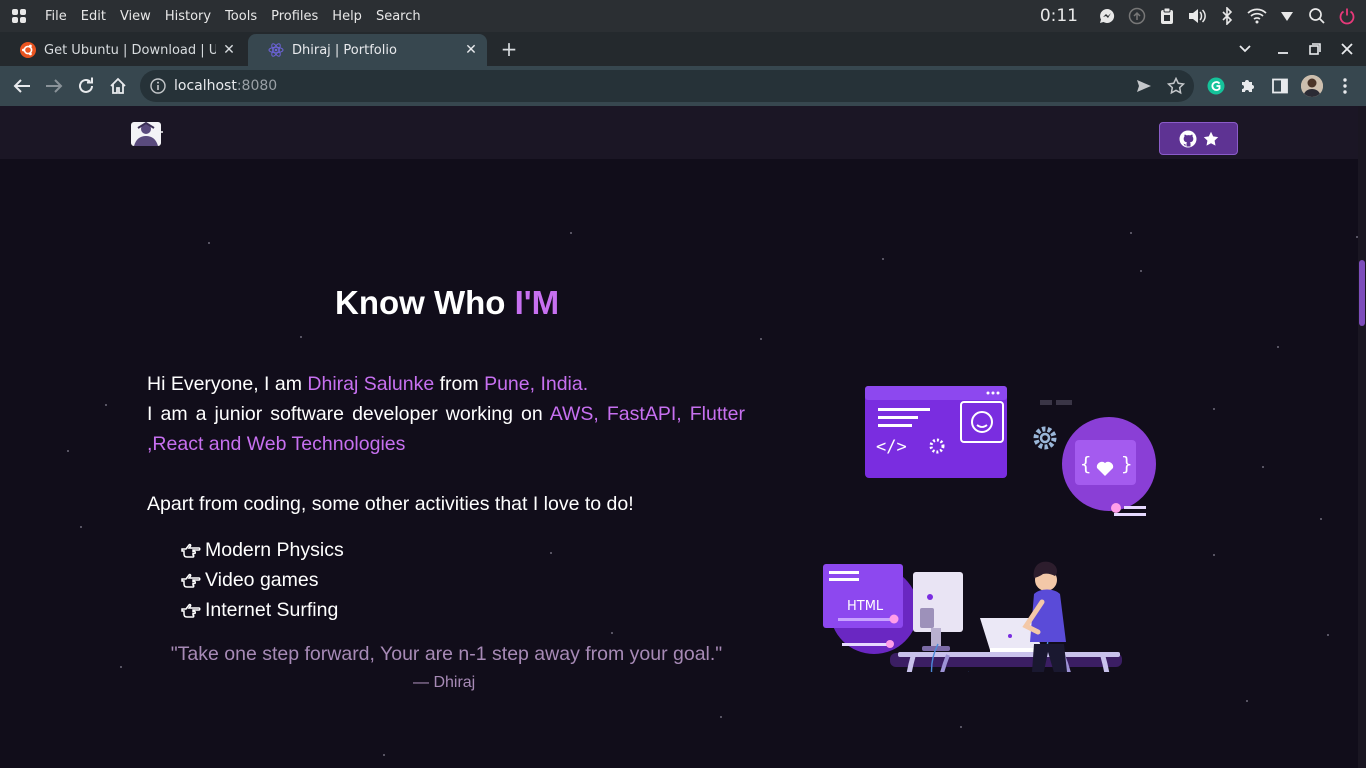 The image size is (1366, 768). I want to click on extensions-icon, so click(1248, 86).